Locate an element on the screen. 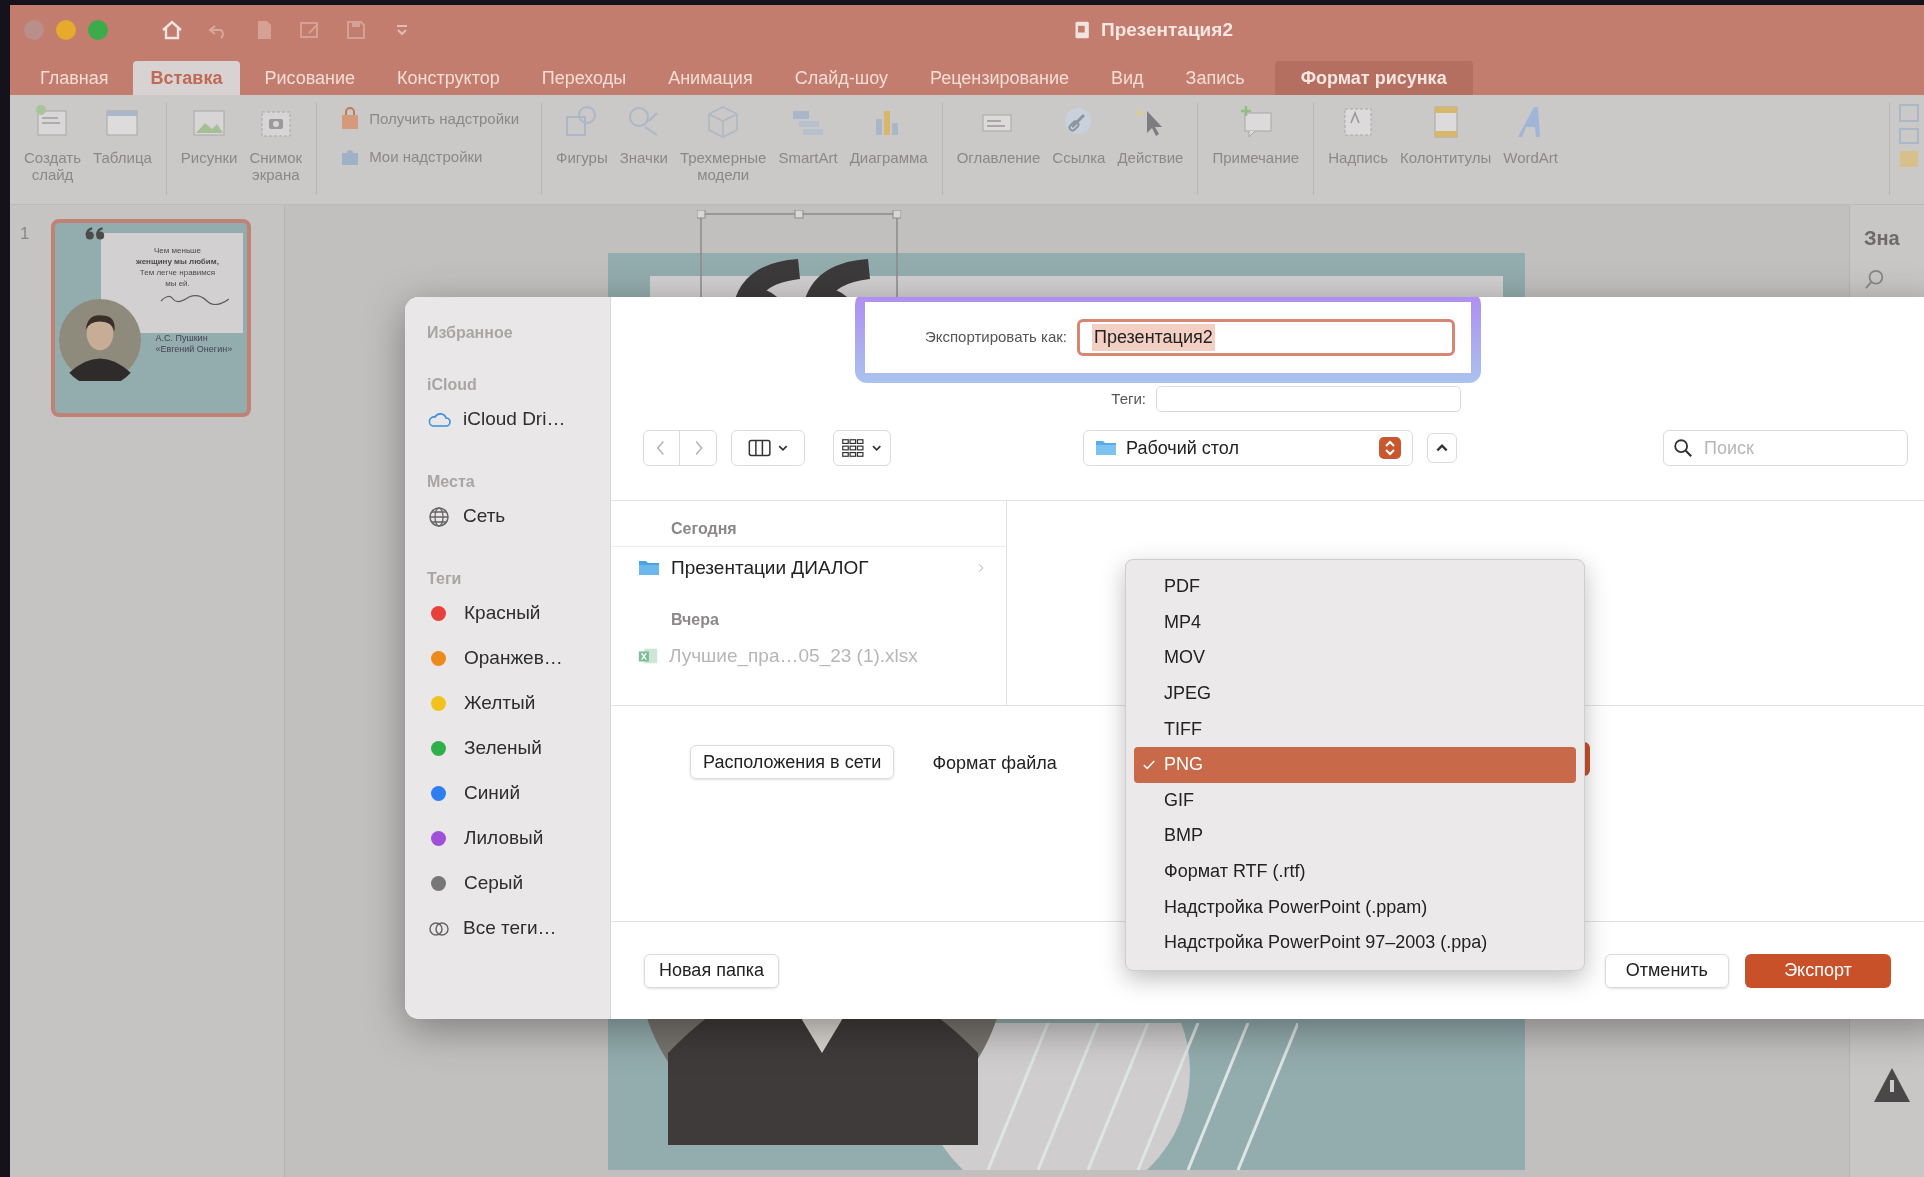 The height and width of the screenshot is (1177, 1924). sidebar-heading: Места is located at coordinates (451, 482).